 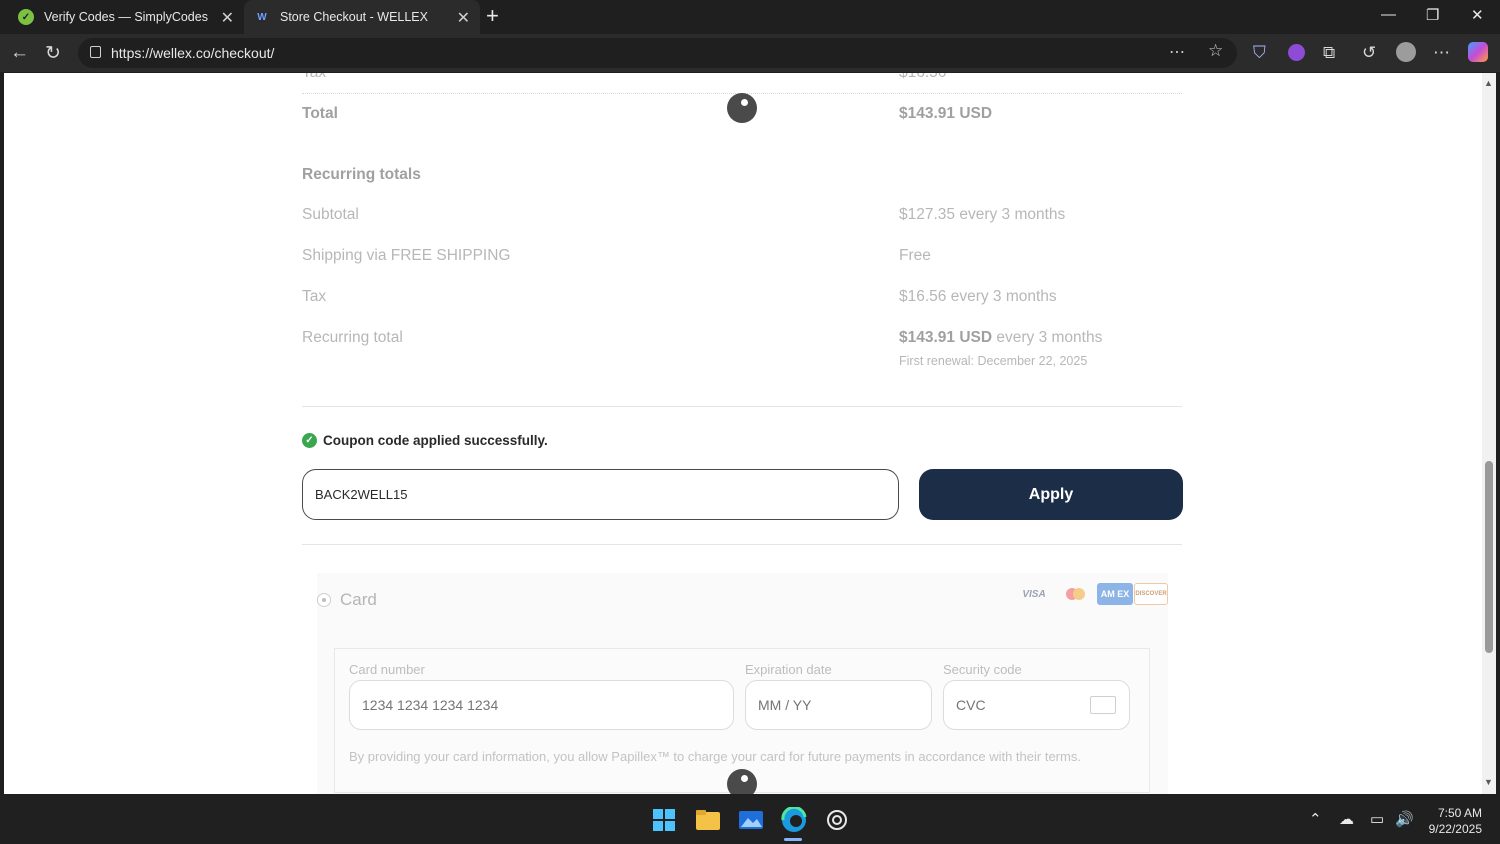 I want to click on active-app-indicator, so click(x=793, y=839).